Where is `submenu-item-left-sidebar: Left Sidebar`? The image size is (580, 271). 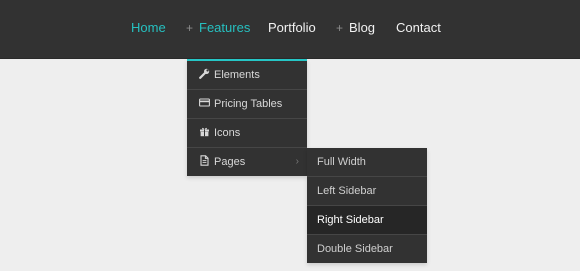 submenu-item-left-sidebar: Left Sidebar is located at coordinates (367, 191).